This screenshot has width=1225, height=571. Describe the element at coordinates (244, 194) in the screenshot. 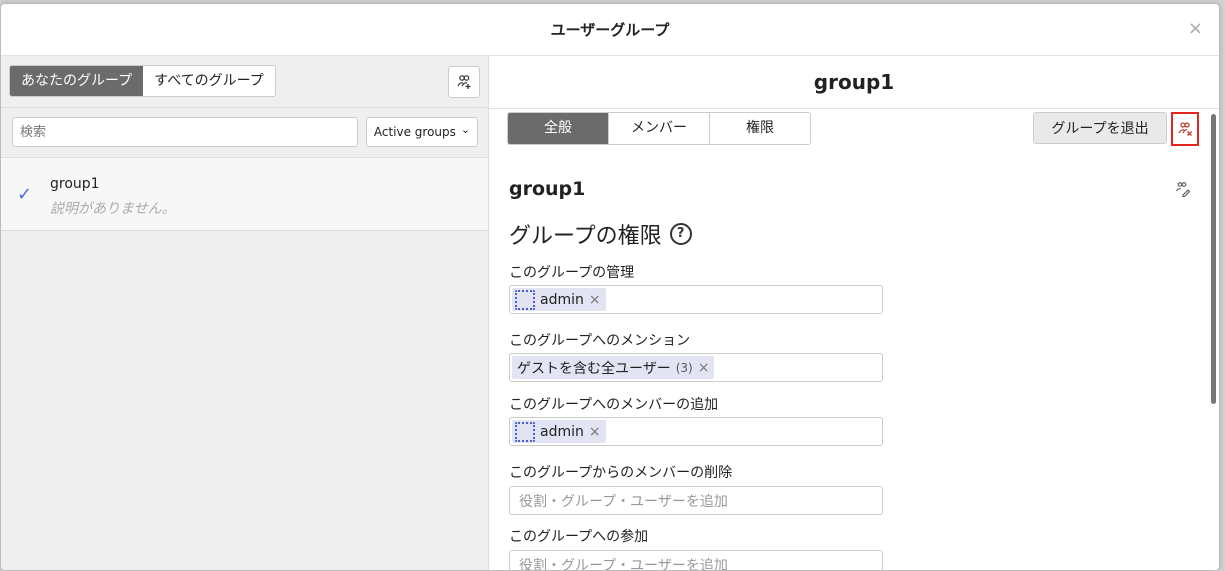

I see `group-list-item: ✓ group1 説明がありません。` at that location.